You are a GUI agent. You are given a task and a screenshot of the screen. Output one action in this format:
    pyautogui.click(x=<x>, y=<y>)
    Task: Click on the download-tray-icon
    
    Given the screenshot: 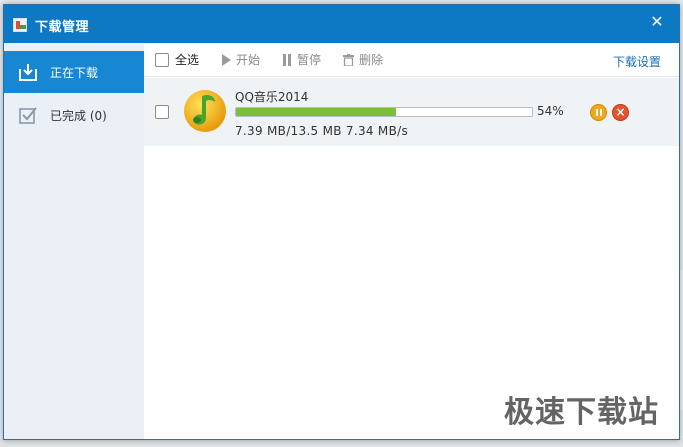 What is the action you would take?
    pyautogui.click(x=28, y=72)
    